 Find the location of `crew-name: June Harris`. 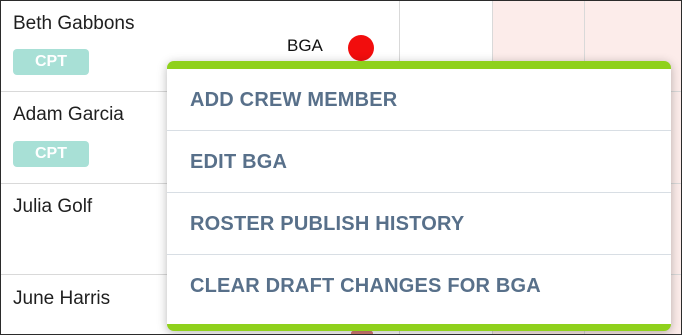

crew-name: June Harris is located at coordinates (61, 299).